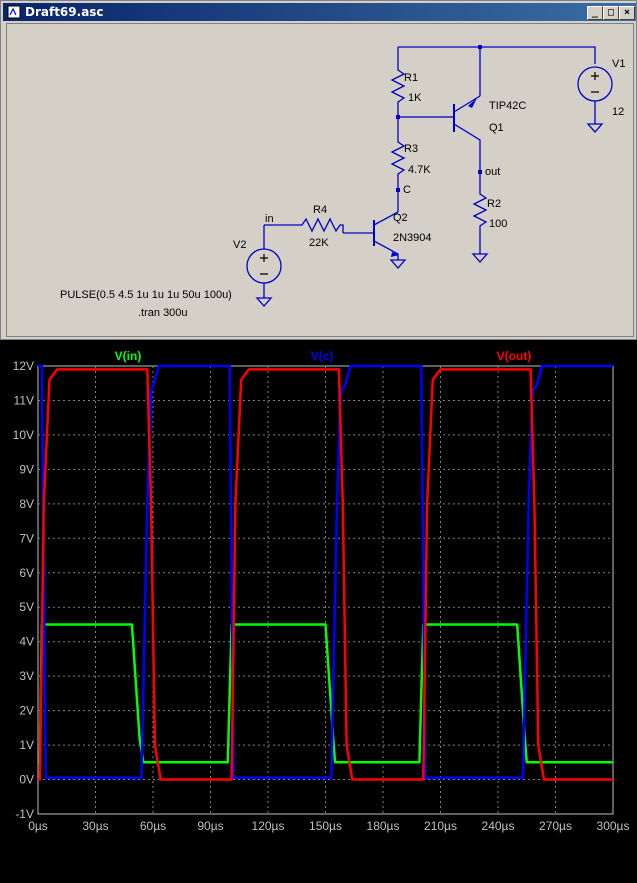 The image size is (637, 883). I want to click on r3-name: R3, so click(411, 149).